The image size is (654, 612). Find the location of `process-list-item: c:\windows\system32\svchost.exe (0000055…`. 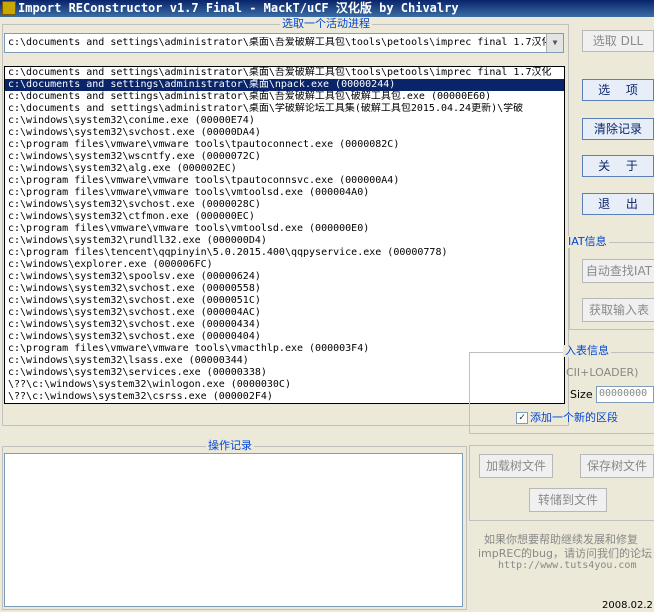

process-list-item: c:\windows\system32\svchost.exe (0000055… is located at coordinates (284, 289).